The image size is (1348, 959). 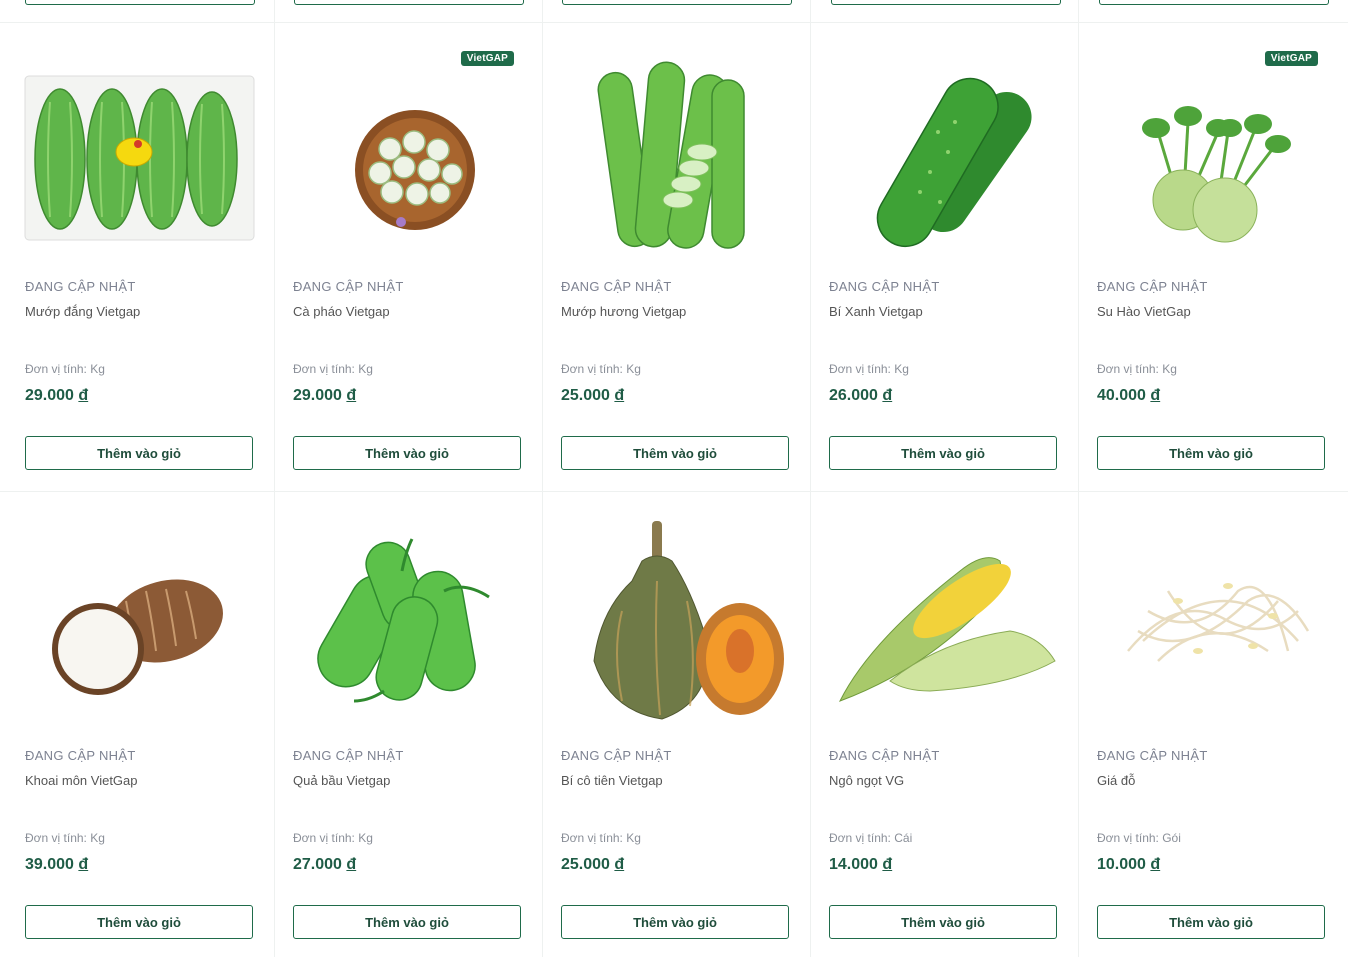 I want to click on product-name: Mướp đắng Vietgap, so click(x=82, y=311).